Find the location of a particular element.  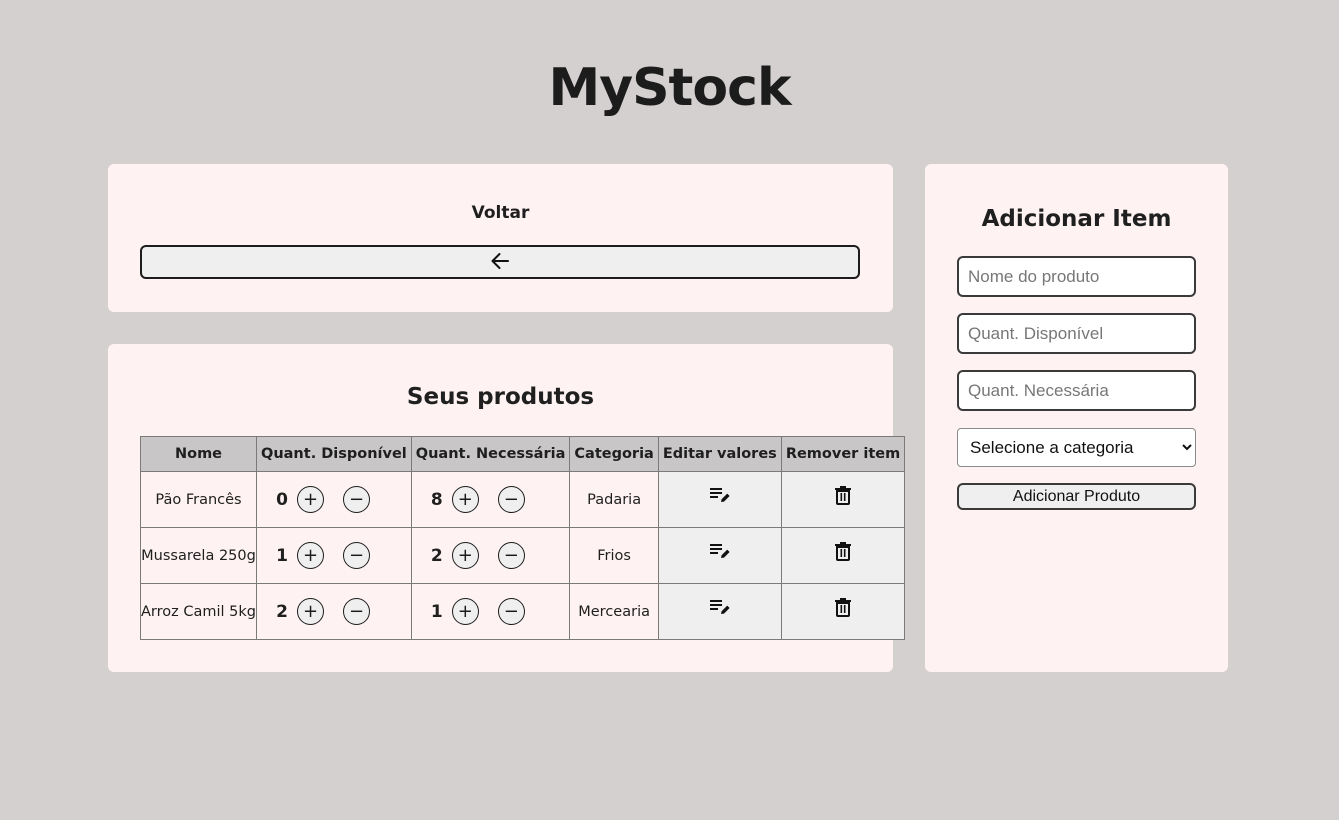

add-item-heading: Adicionar Item is located at coordinates (1076, 219).